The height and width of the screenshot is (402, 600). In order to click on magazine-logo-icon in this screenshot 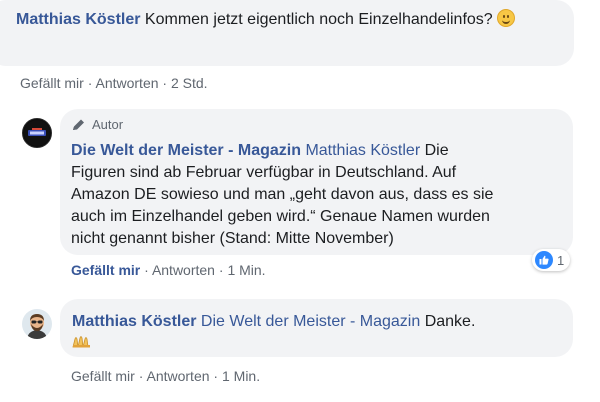, I will do `click(37, 133)`.